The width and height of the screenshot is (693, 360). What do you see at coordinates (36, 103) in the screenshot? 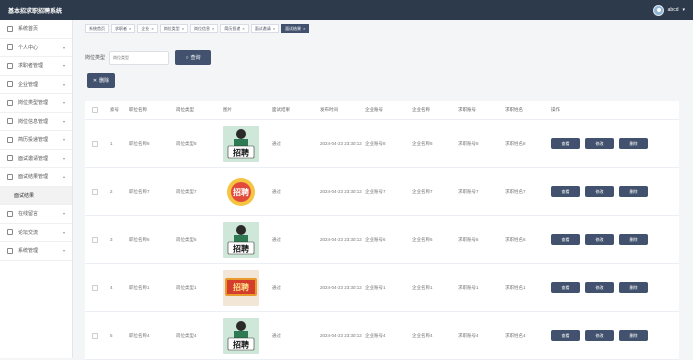
I see `sidebar-item-job-types: 岗位类型管理 ▾` at bounding box center [36, 103].